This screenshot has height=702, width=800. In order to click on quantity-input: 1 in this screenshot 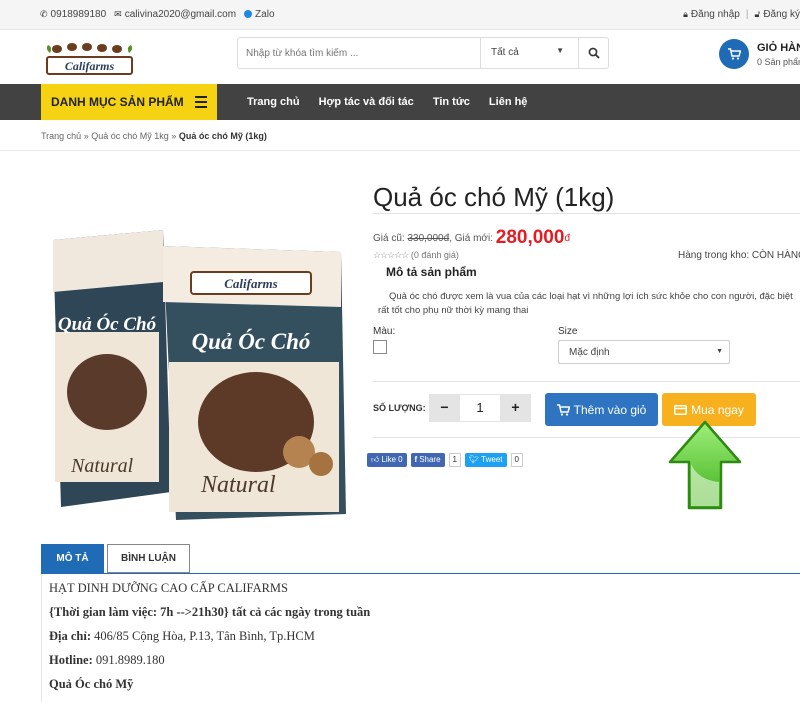, I will do `click(480, 408)`.